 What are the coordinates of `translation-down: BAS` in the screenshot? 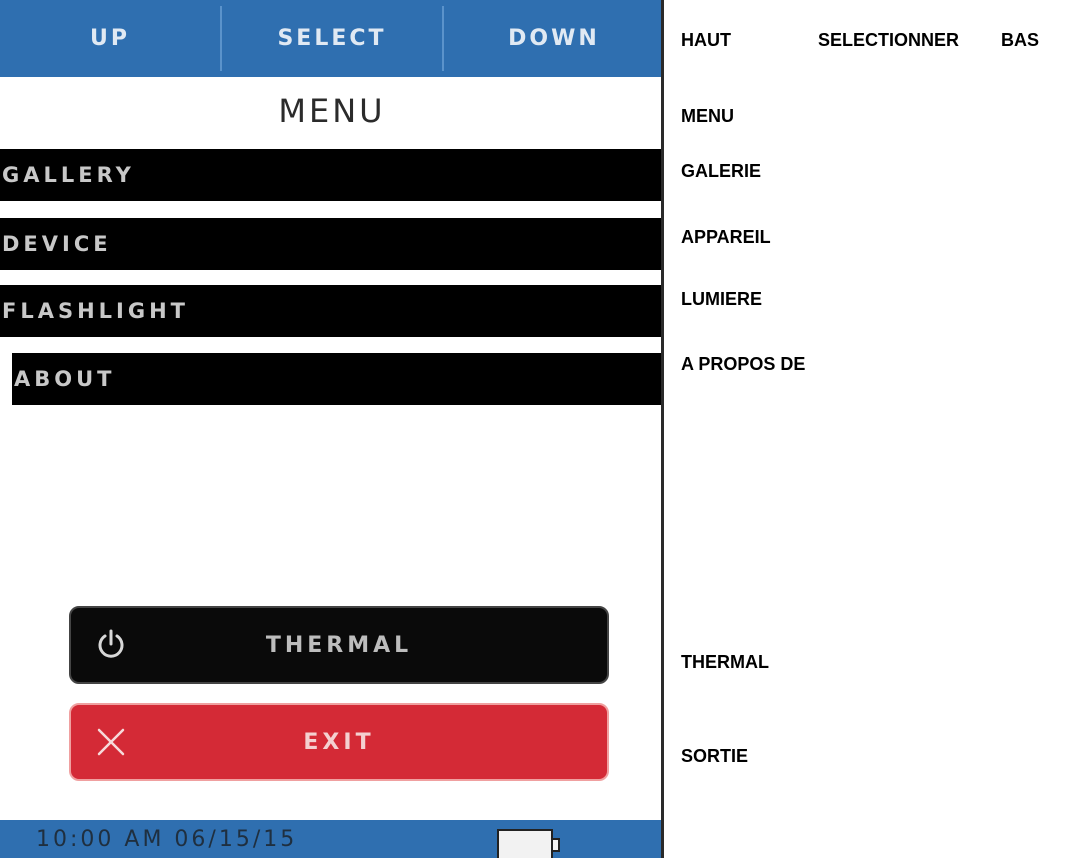 It's located at (1020, 40).